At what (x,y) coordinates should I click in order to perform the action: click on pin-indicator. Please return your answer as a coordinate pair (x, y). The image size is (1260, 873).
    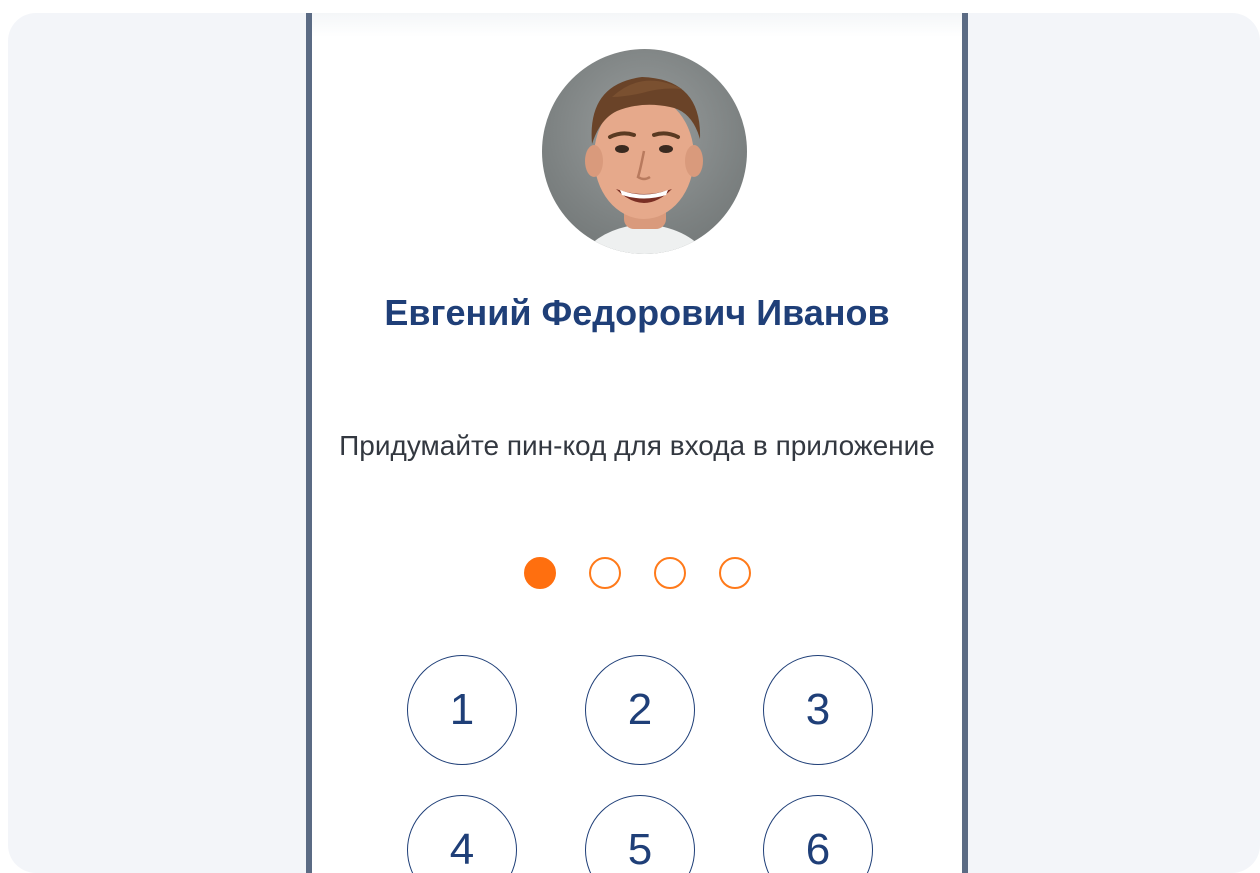
    Looking at the image, I should click on (637, 573).